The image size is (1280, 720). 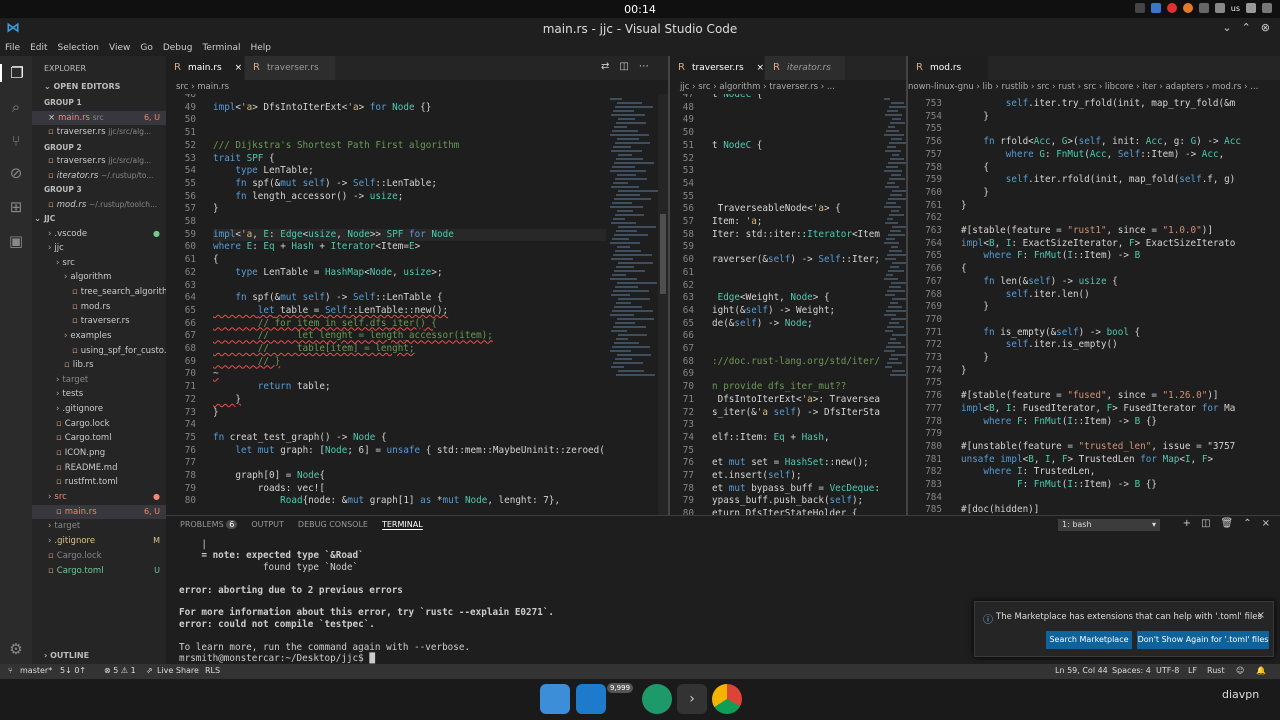 What do you see at coordinates (178, 48) in the screenshot?
I see `menu-debug: Debug` at bounding box center [178, 48].